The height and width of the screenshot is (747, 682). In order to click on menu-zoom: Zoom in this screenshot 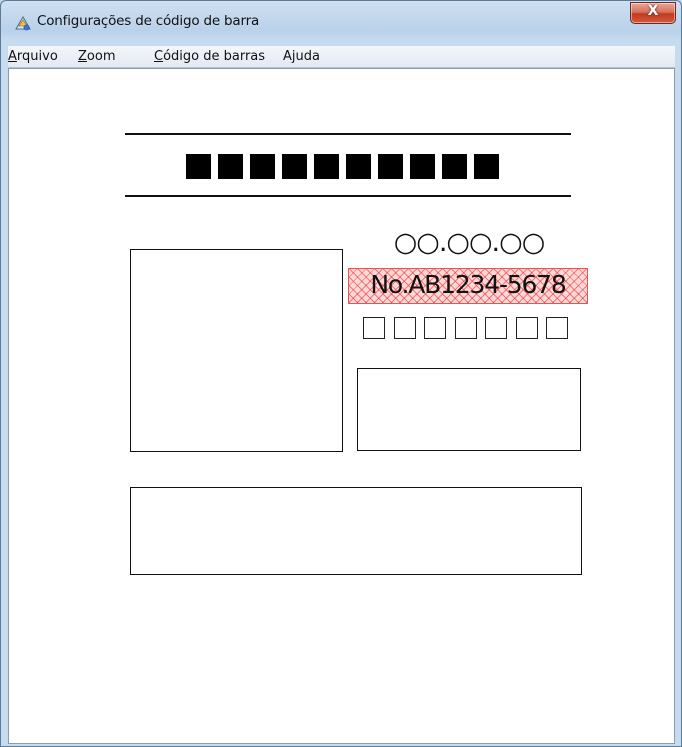, I will do `click(96, 56)`.